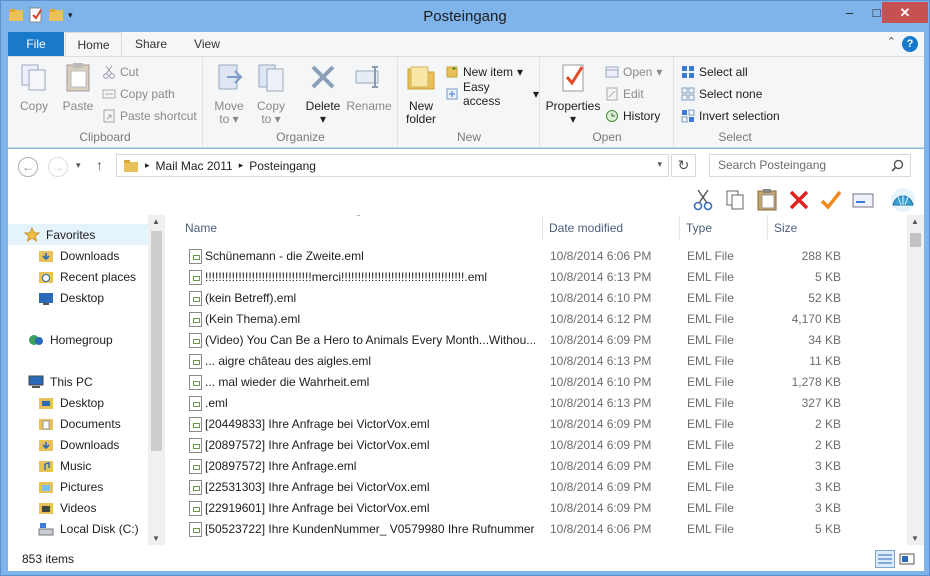  I want to click on file-date: 10/8/2014 6:10 PM, so click(601, 382).